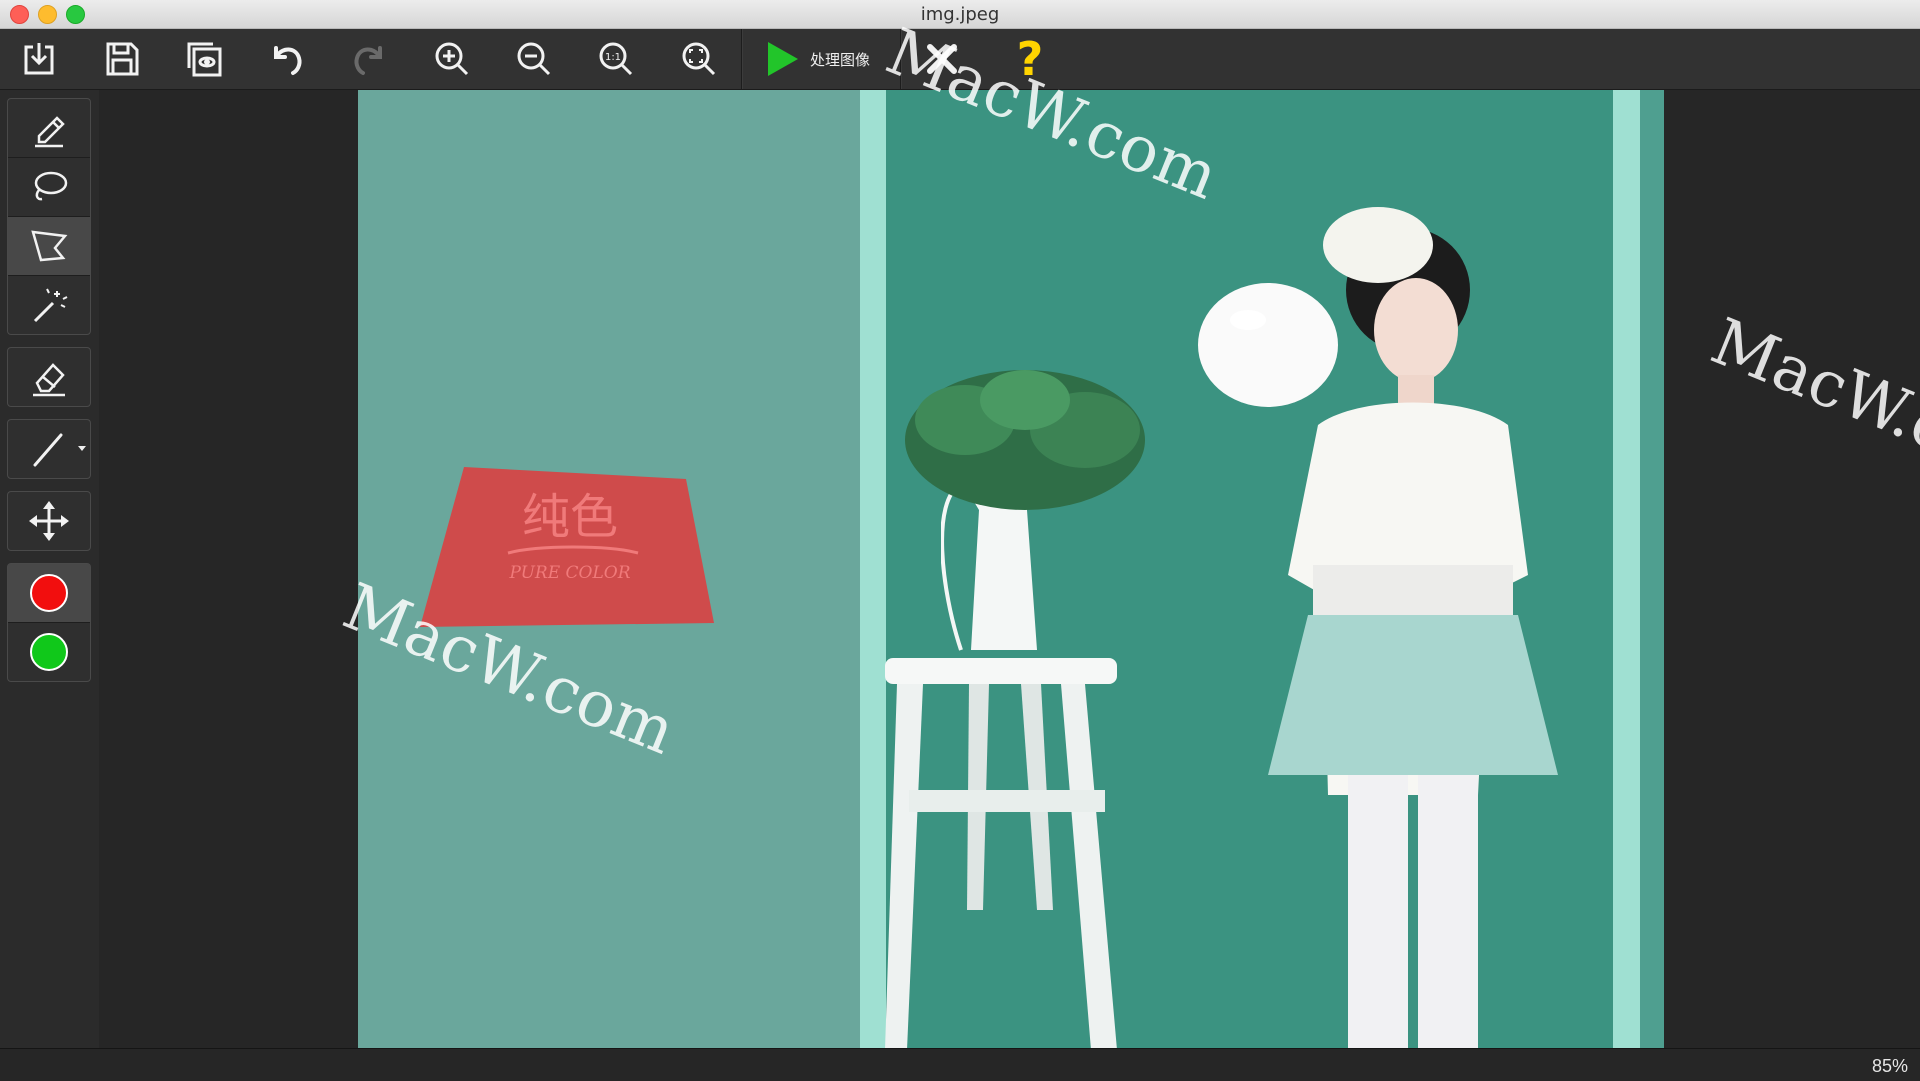  I want to click on line-tool, so click(49, 449).